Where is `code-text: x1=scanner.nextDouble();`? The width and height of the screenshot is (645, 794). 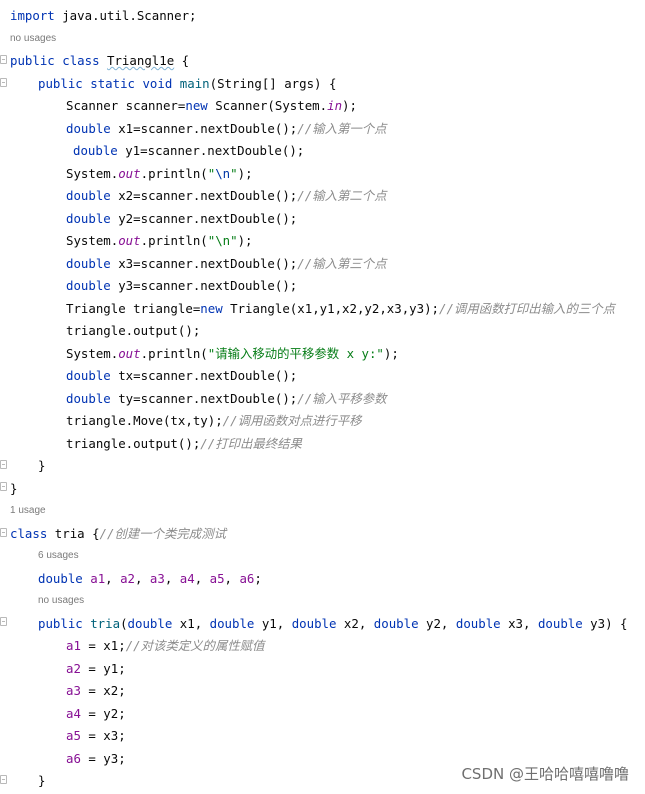
code-text: x1=scanner.nextDouble(); is located at coordinates (204, 128).